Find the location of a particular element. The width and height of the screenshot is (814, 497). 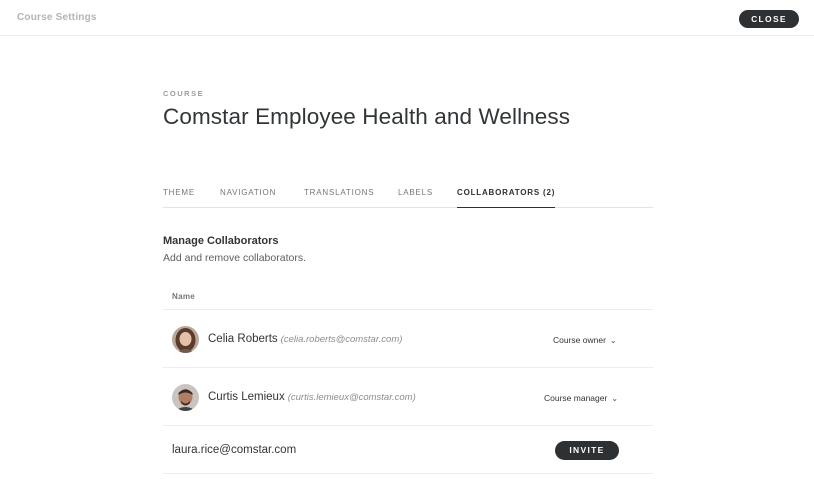

topbar-title: Course Settings is located at coordinates (57, 17).